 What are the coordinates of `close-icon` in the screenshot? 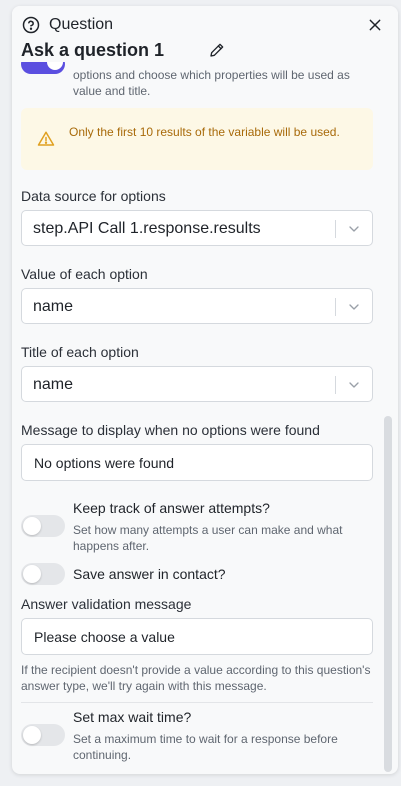 It's located at (375, 25).